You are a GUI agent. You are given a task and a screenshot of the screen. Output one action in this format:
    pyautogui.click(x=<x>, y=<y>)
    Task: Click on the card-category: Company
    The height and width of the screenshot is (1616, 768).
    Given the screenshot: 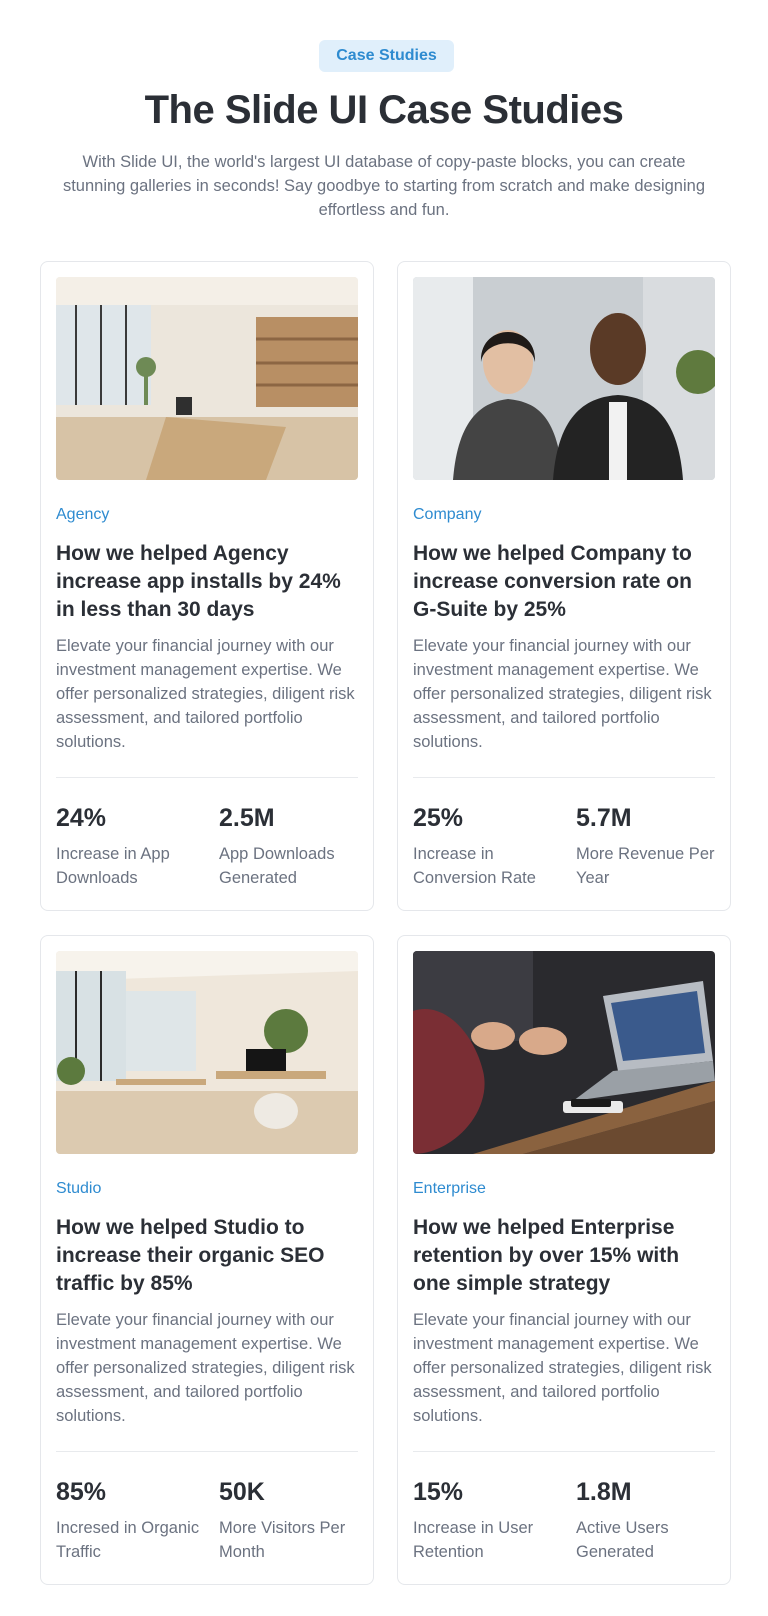 What is the action you would take?
    pyautogui.click(x=447, y=514)
    